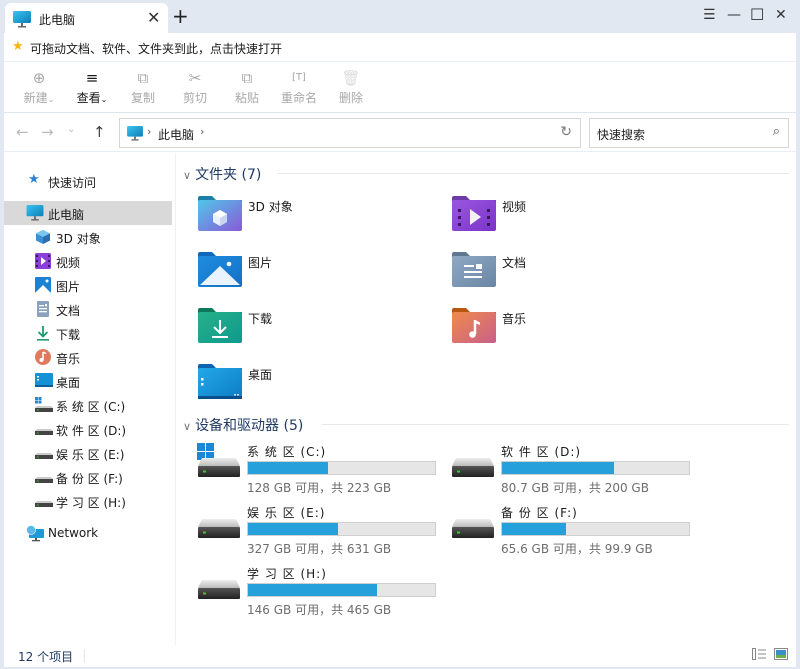 The width and height of the screenshot is (800, 669). What do you see at coordinates (153, 18) in the screenshot?
I see `close-tab-icon: ✕` at bounding box center [153, 18].